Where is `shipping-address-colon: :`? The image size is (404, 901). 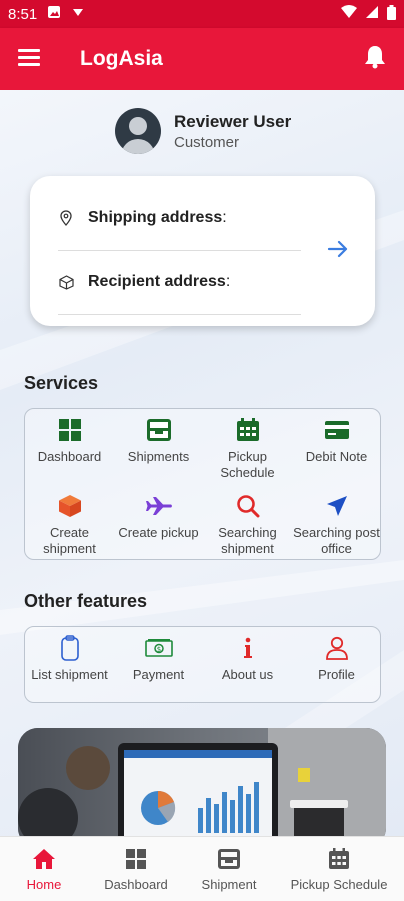 shipping-address-colon: : is located at coordinates (224, 217).